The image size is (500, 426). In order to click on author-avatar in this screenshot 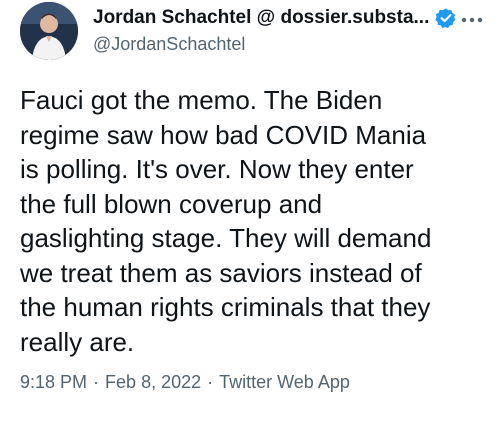, I will do `click(49, 31)`.